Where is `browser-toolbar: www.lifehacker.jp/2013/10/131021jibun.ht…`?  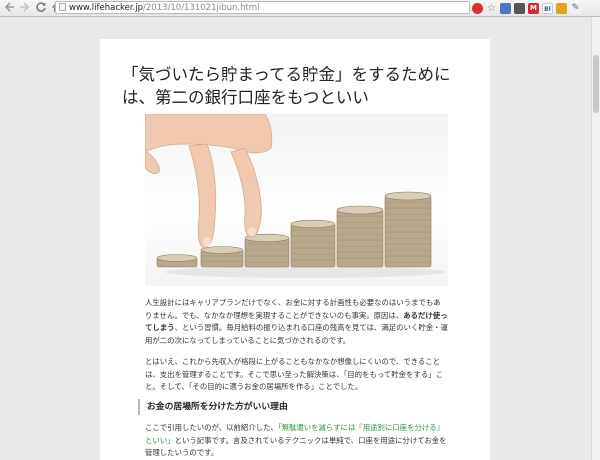 browser-toolbar: www.lifehacker.jp/2013/10/131021jibun.ht… is located at coordinates (300, 8).